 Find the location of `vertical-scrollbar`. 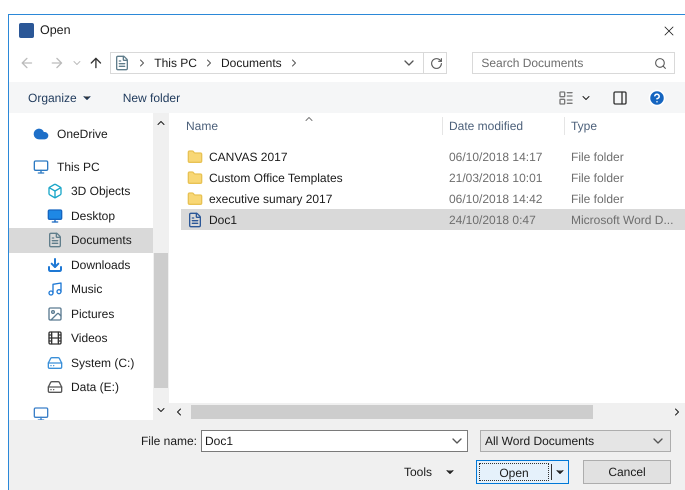

vertical-scrollbar is located at coordinates (161, 266).